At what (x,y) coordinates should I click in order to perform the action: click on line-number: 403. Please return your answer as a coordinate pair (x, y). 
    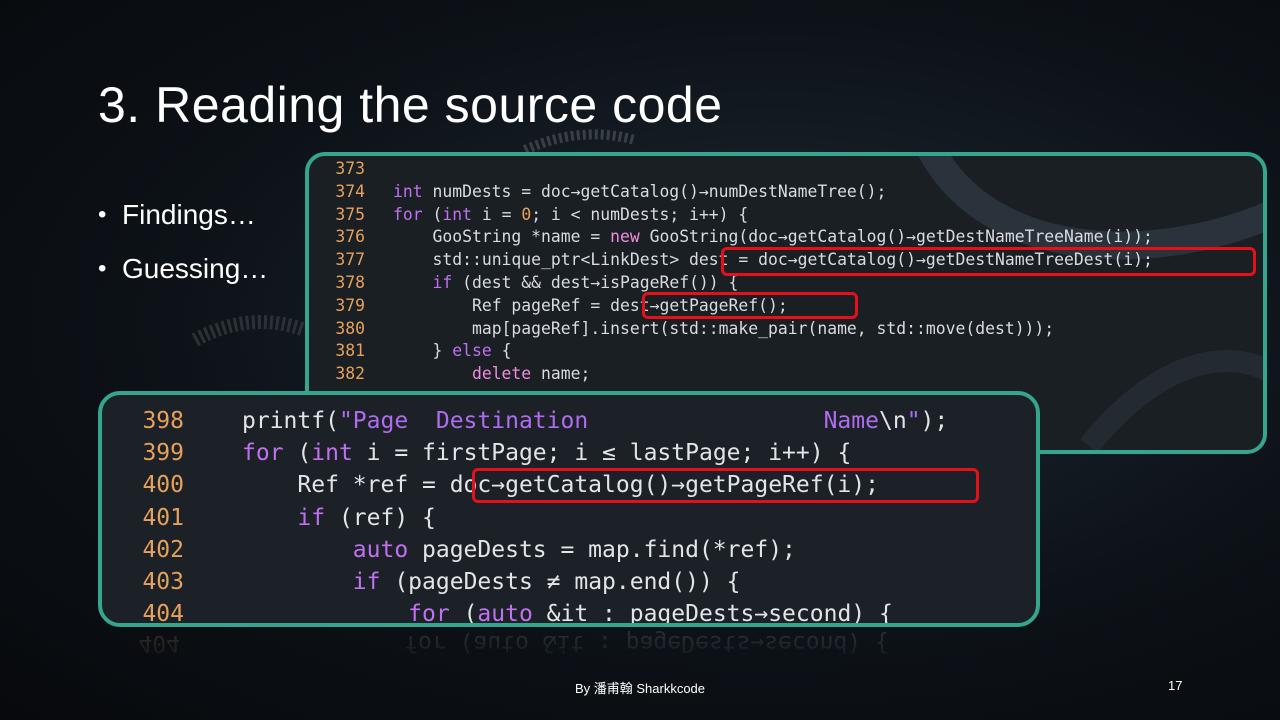
    Looking at the image, I should click on (163, 582).